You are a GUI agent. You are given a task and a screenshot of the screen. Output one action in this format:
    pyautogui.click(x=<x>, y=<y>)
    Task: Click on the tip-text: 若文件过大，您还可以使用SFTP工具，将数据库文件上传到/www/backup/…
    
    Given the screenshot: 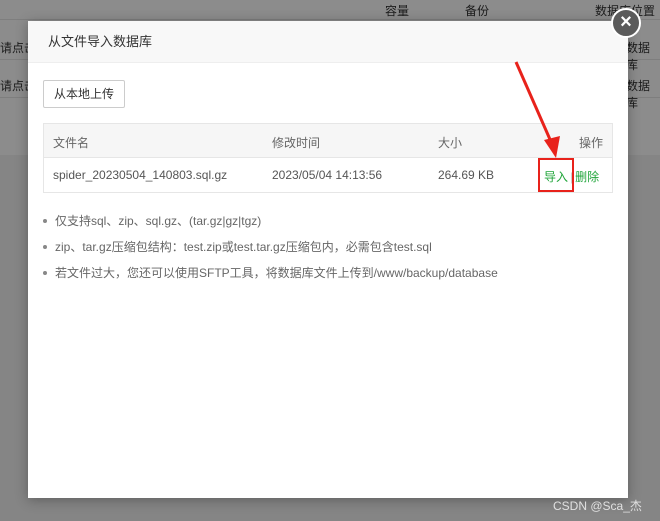 What is the action you would take?
    pyautogui.click(x=276, y=273)
    